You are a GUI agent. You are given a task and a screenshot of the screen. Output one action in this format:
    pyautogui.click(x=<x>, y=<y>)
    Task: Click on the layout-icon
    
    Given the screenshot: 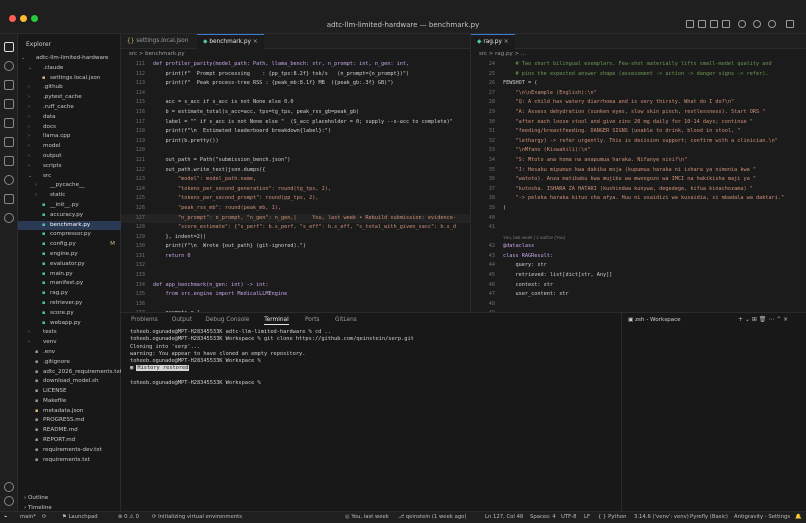 What is the action you would take?
    pyautogui.click(x=690, y=24)
    